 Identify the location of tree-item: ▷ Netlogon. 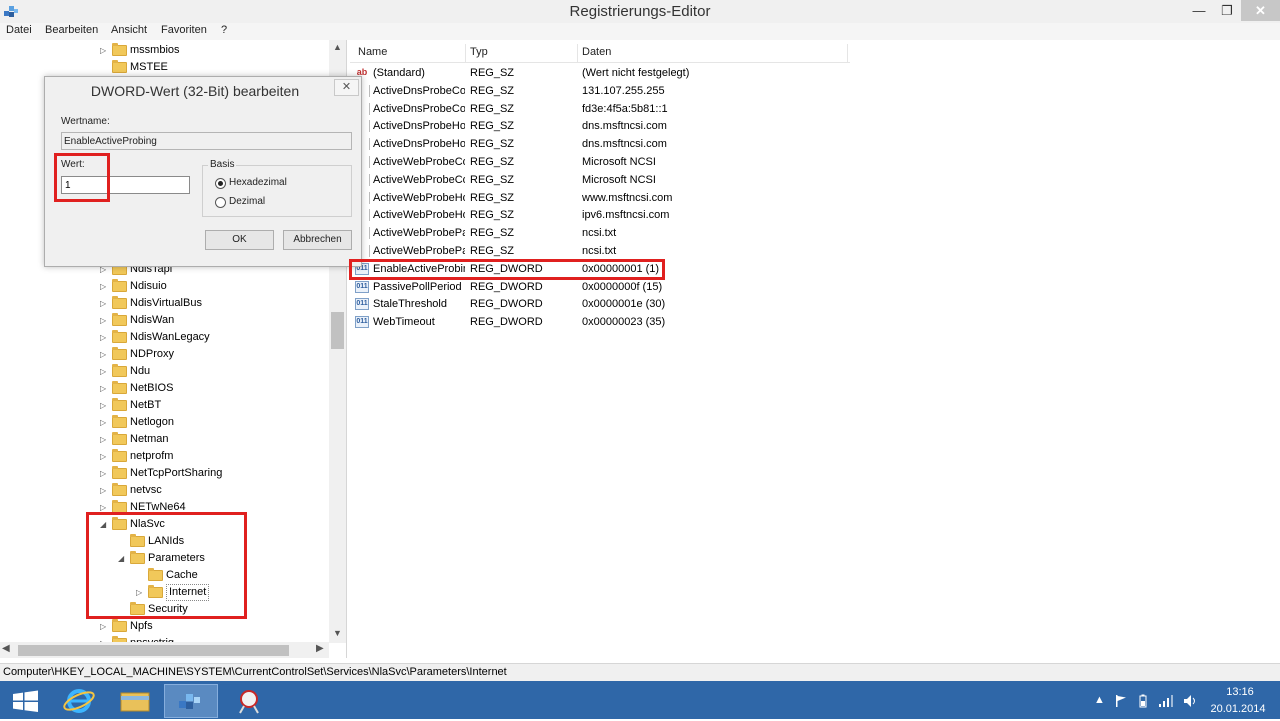
(215, 422).